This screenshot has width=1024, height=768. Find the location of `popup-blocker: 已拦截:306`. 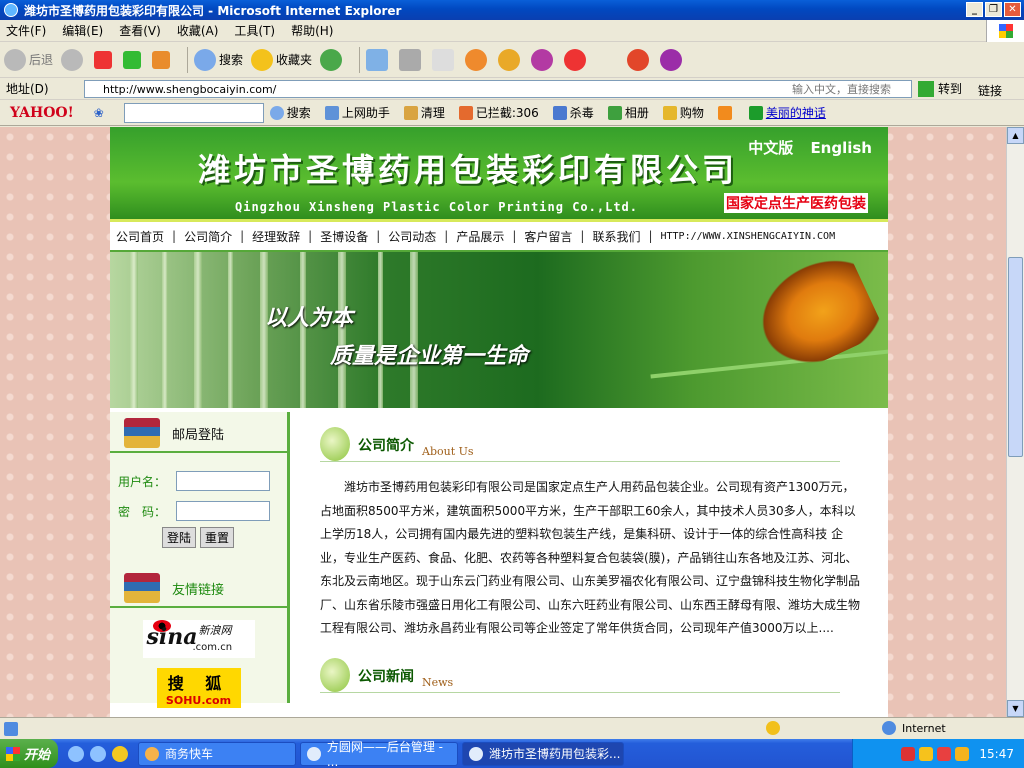

popup-blocker: 已拦截:306 is located at coordinates (498, 112).